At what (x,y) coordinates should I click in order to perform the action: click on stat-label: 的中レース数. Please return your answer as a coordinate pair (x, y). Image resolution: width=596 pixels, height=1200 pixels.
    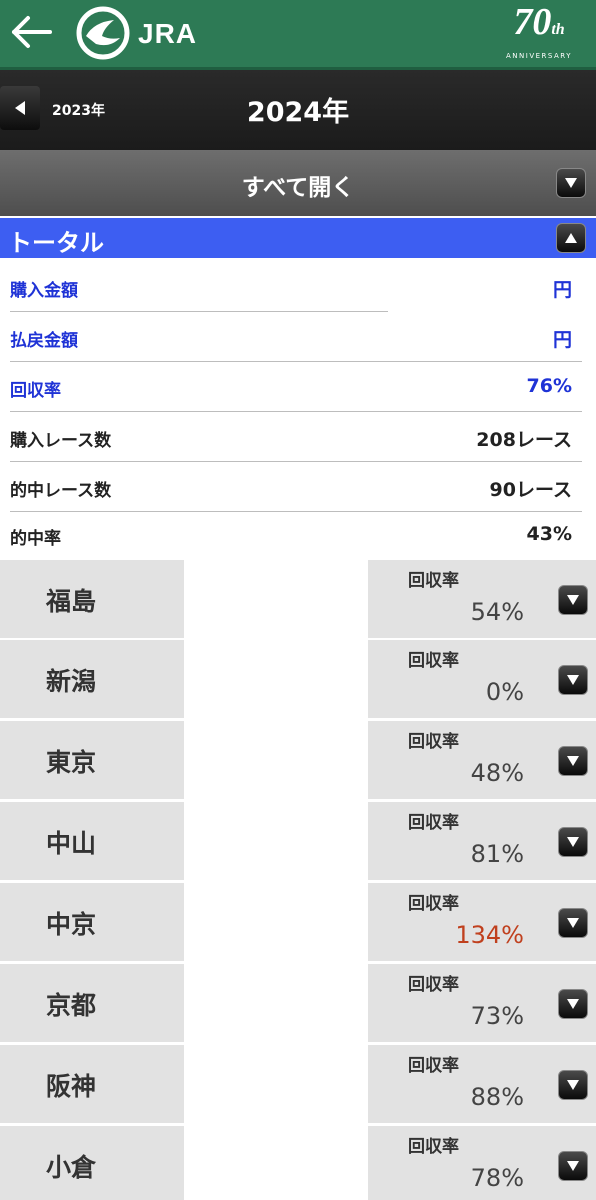
    Looking at the image, I should click on (61, 491).